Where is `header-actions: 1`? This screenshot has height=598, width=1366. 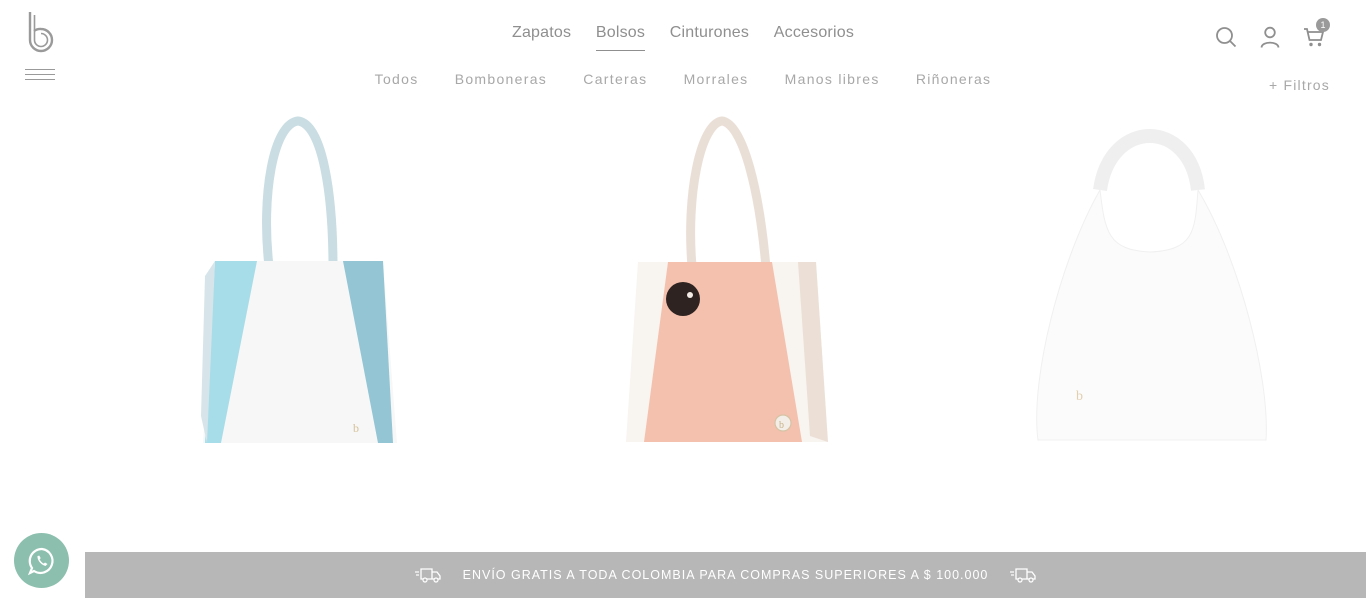 header-actions: 1 is located at coordinates (1272, 33).